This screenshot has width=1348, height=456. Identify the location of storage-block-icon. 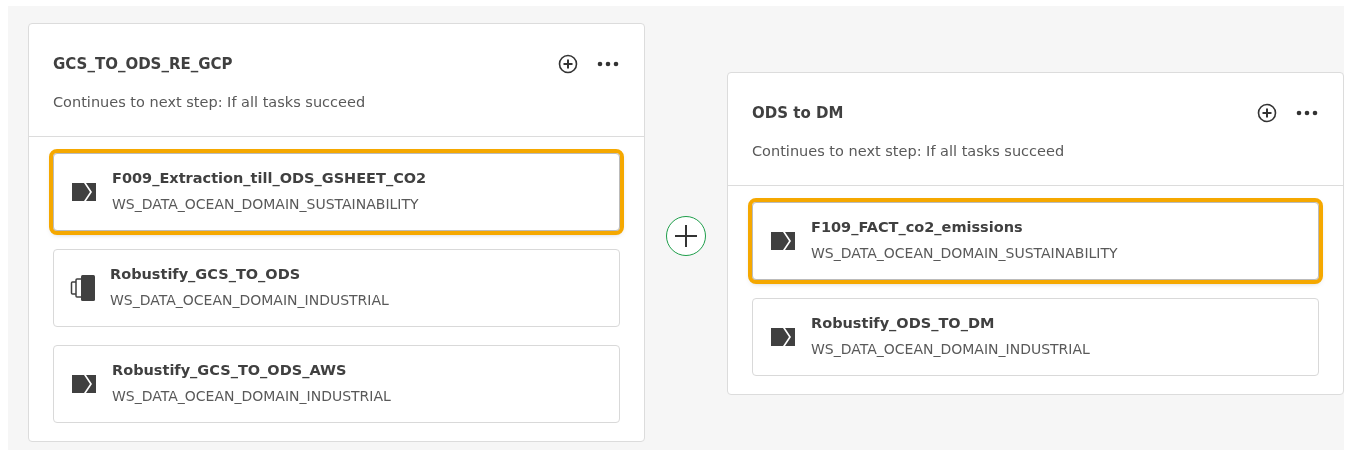
(83, 287).